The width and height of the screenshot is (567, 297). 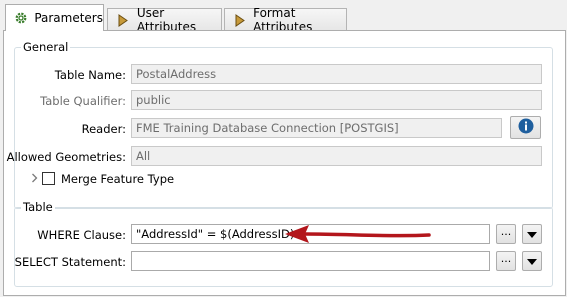 I want to click on merge-feature-type-checkbox, so click(x=48, y=178).